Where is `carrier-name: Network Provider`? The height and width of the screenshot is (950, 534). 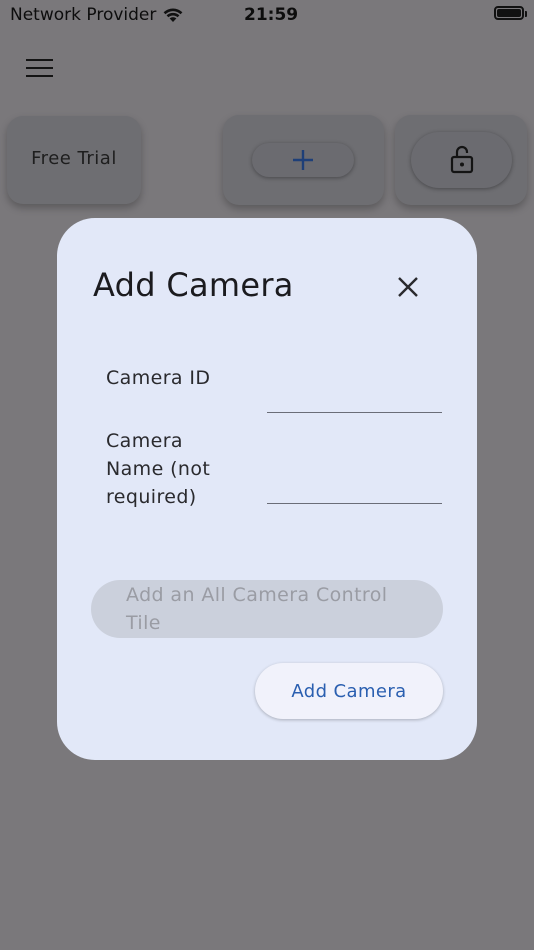 carrier-name: Network Provider is located at coordinates (83, 15).